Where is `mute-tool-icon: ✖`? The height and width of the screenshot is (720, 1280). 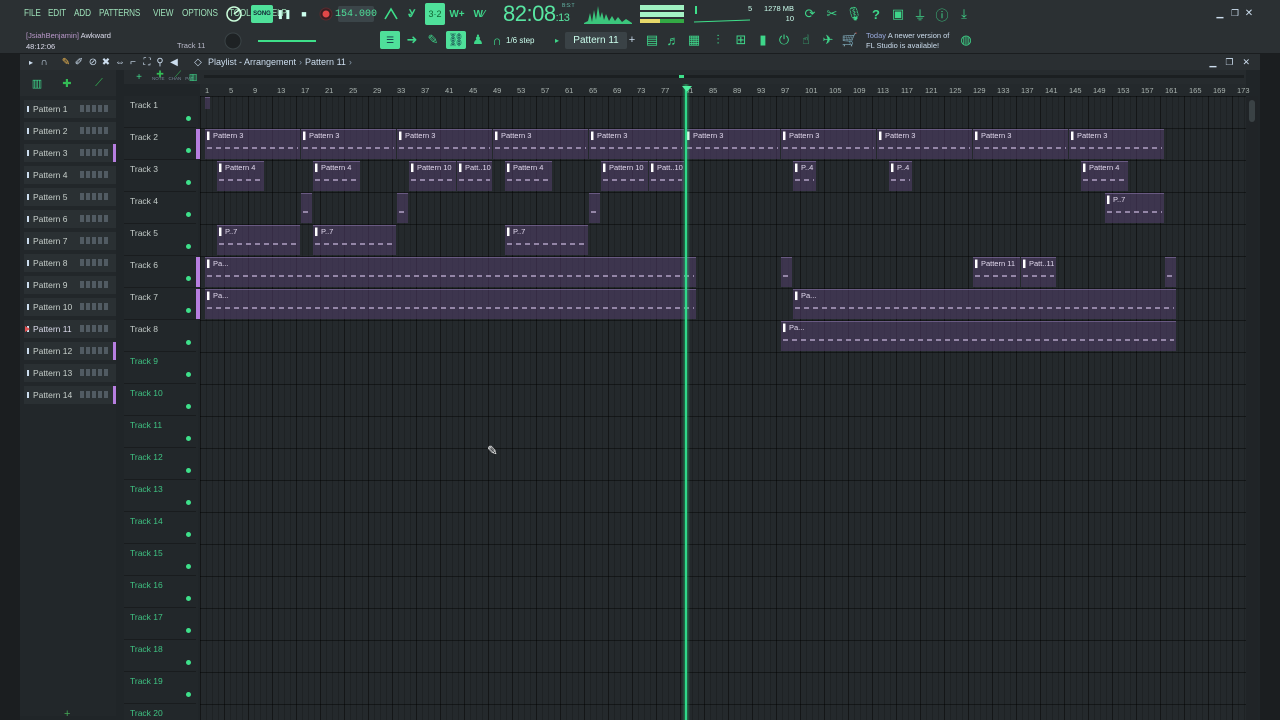
mute-tool-icon: ✖ is located at coordinates (106, 62).